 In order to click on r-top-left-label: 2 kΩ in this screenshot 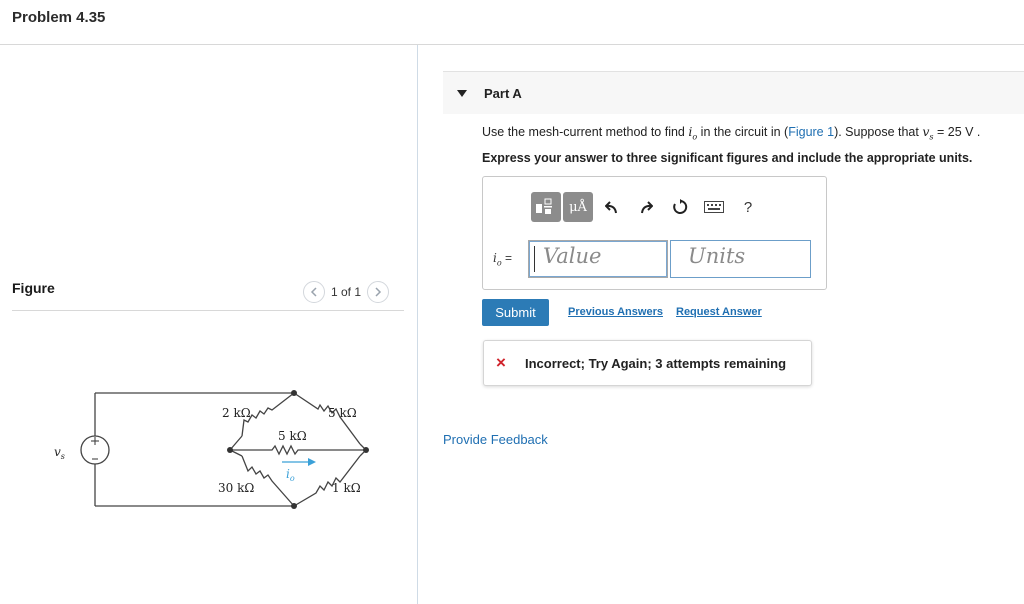, I will do `click(236, 413)`.